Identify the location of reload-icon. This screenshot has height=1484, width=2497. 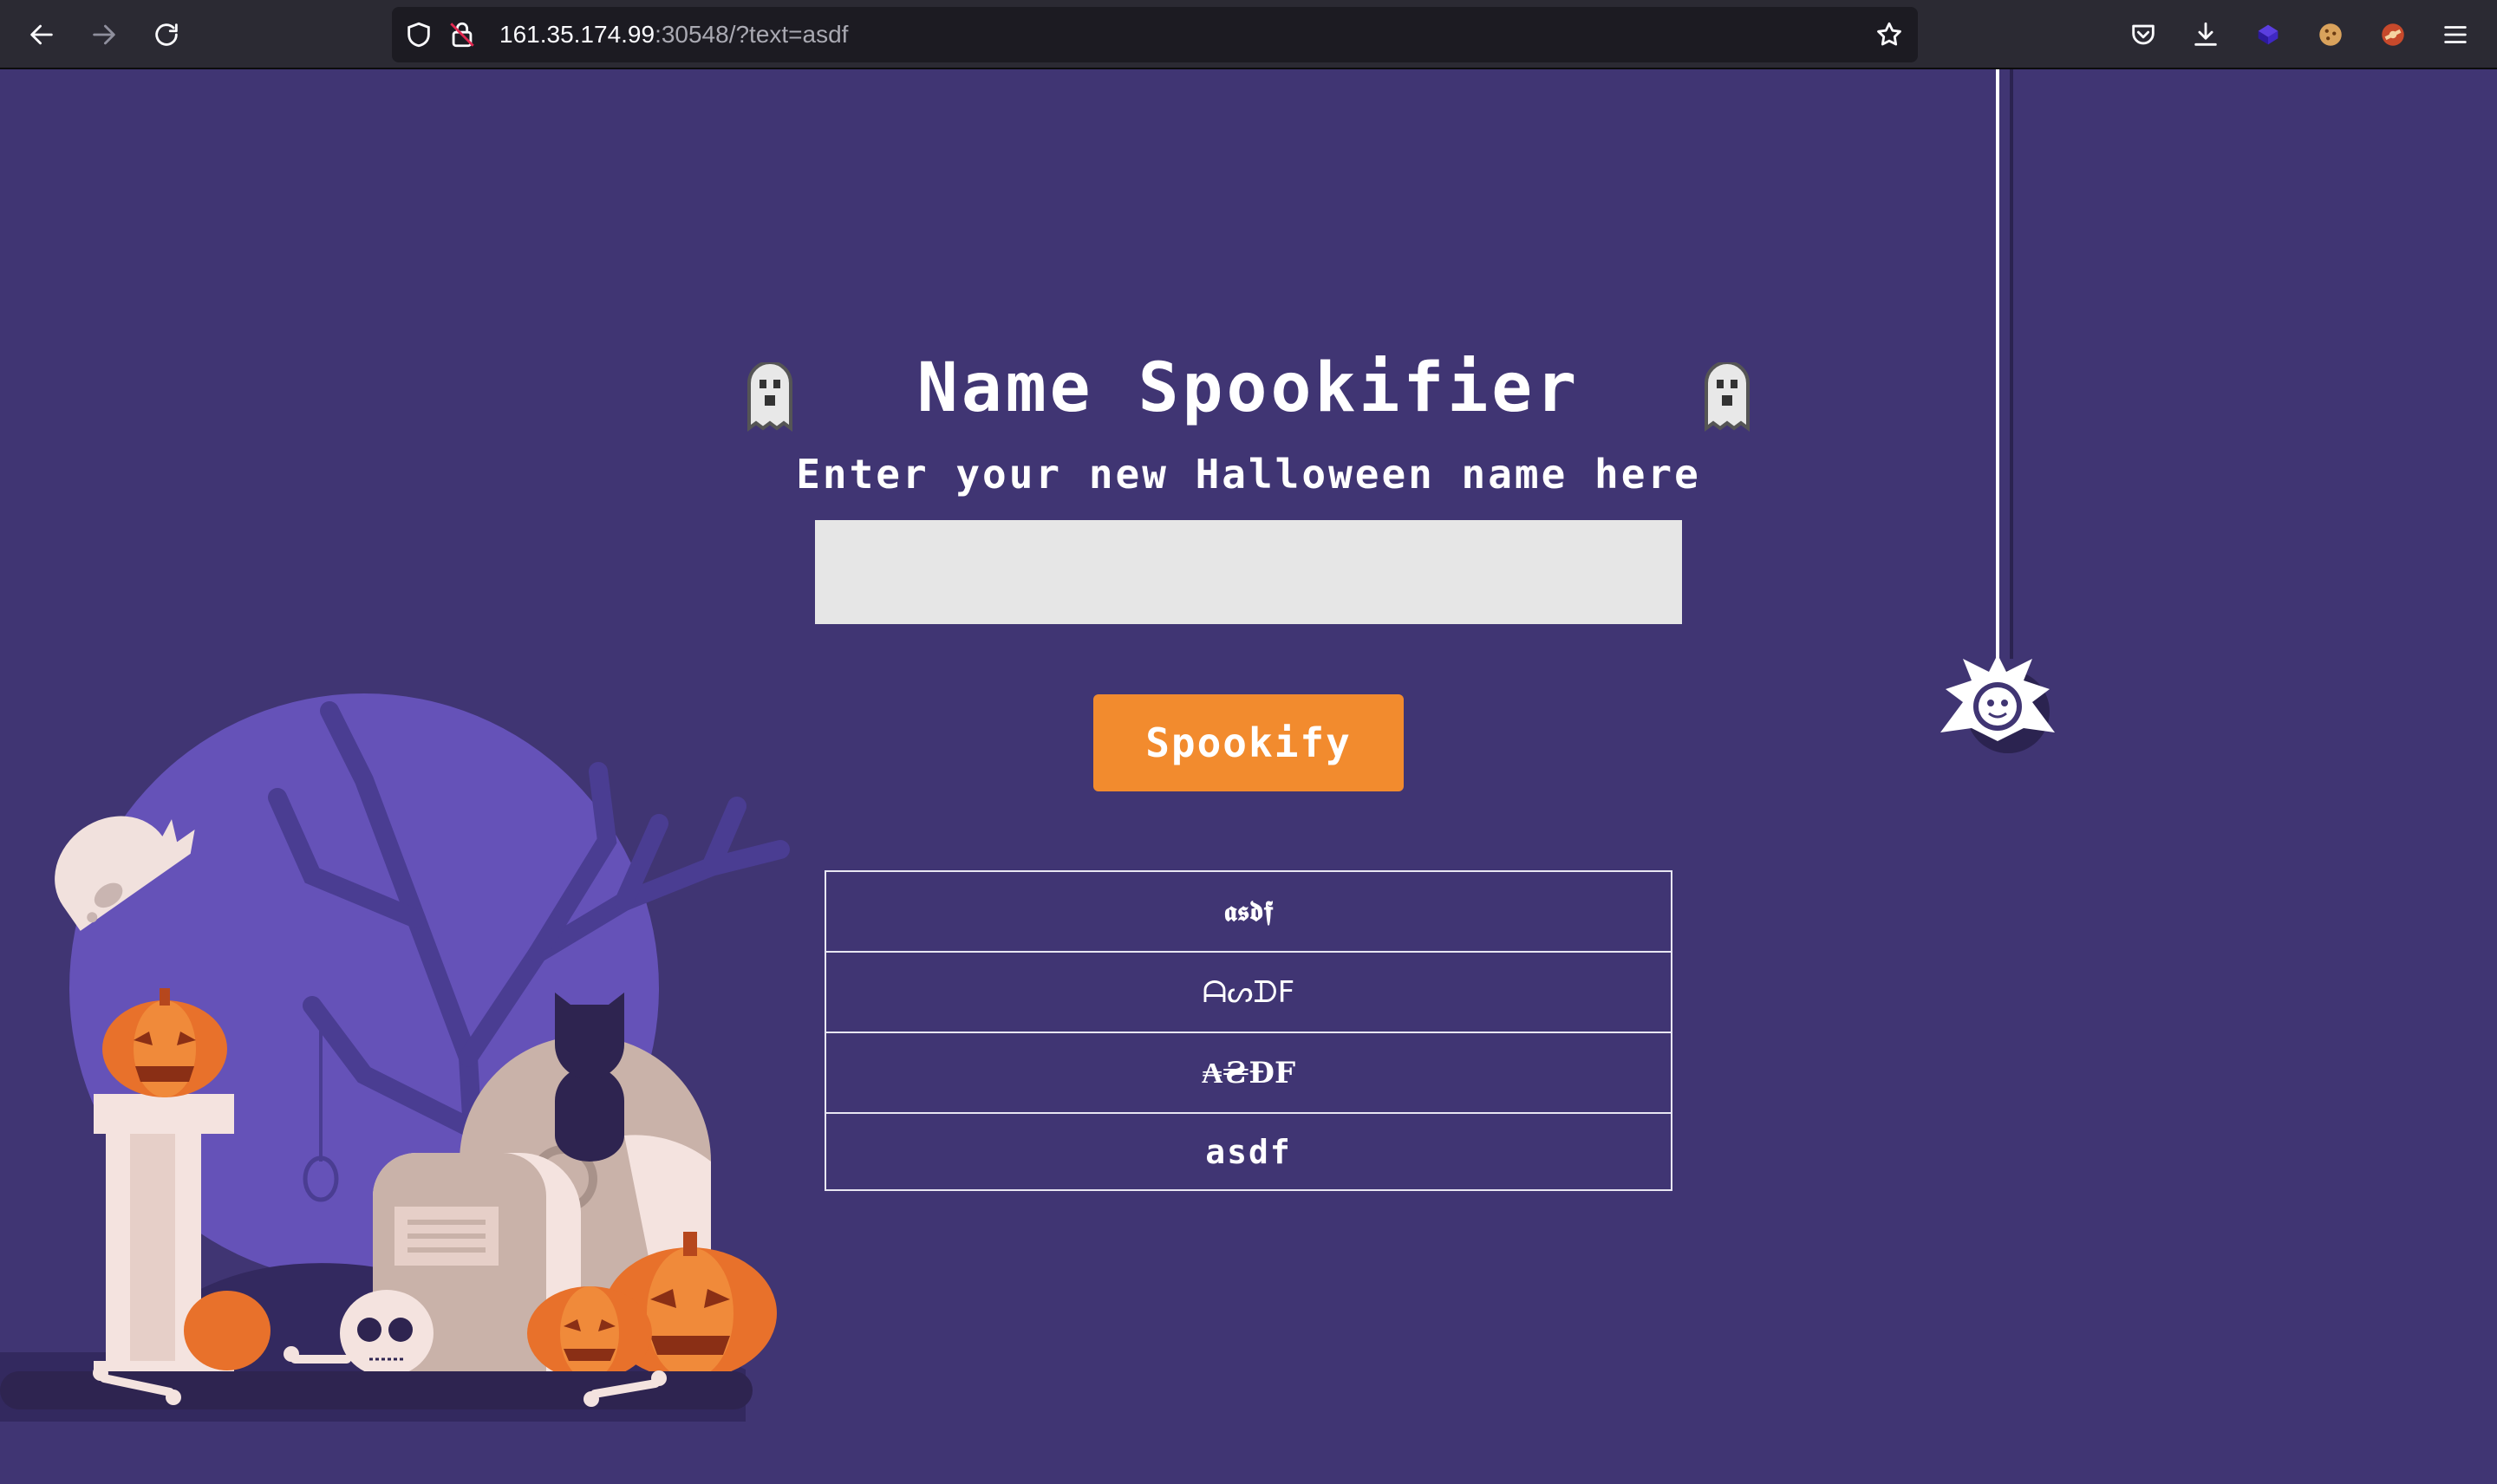
(166, 34).